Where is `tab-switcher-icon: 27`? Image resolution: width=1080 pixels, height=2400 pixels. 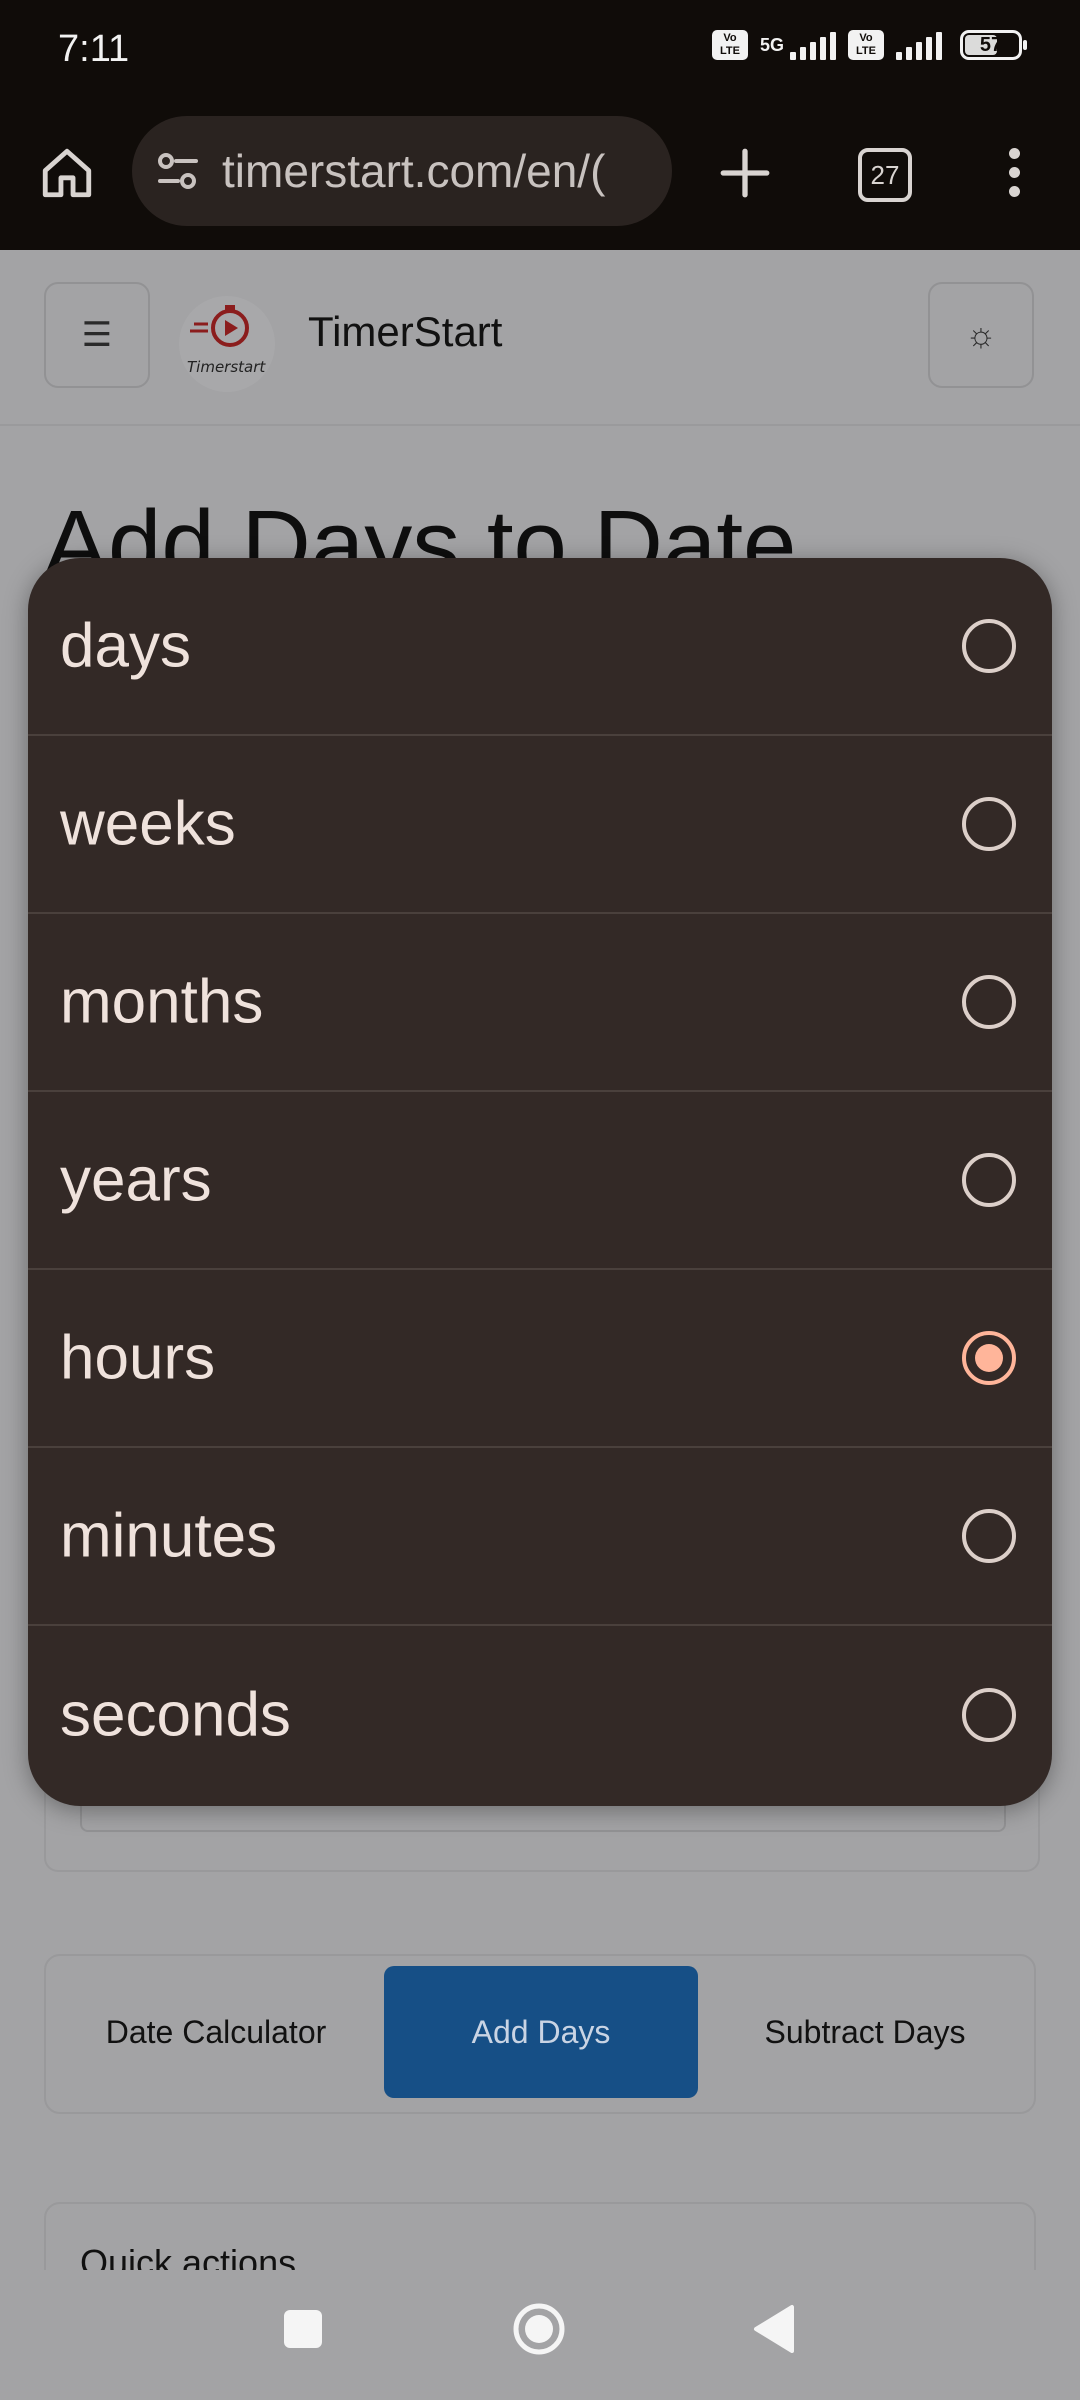 tab-switcher-icon: 27 is located at coordinates (885, 175).